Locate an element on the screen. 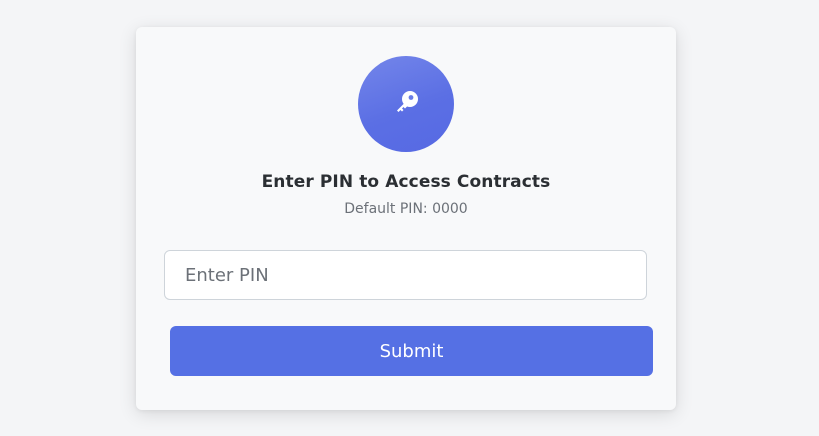 The width and height of the screenshot is (819, 436). key-icon-badge is located at coordinates (406, 104).